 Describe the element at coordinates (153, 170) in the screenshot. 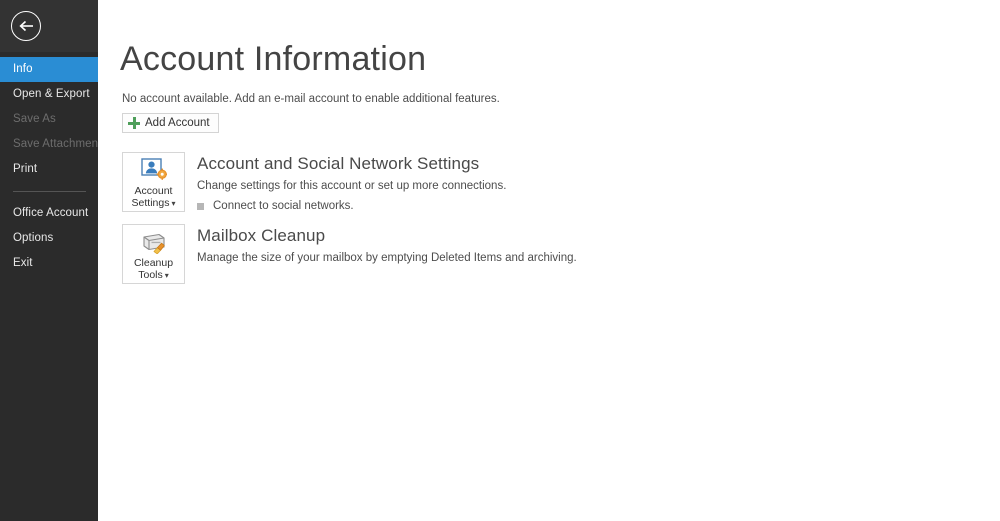

I see `account-settings-icon` at that location.